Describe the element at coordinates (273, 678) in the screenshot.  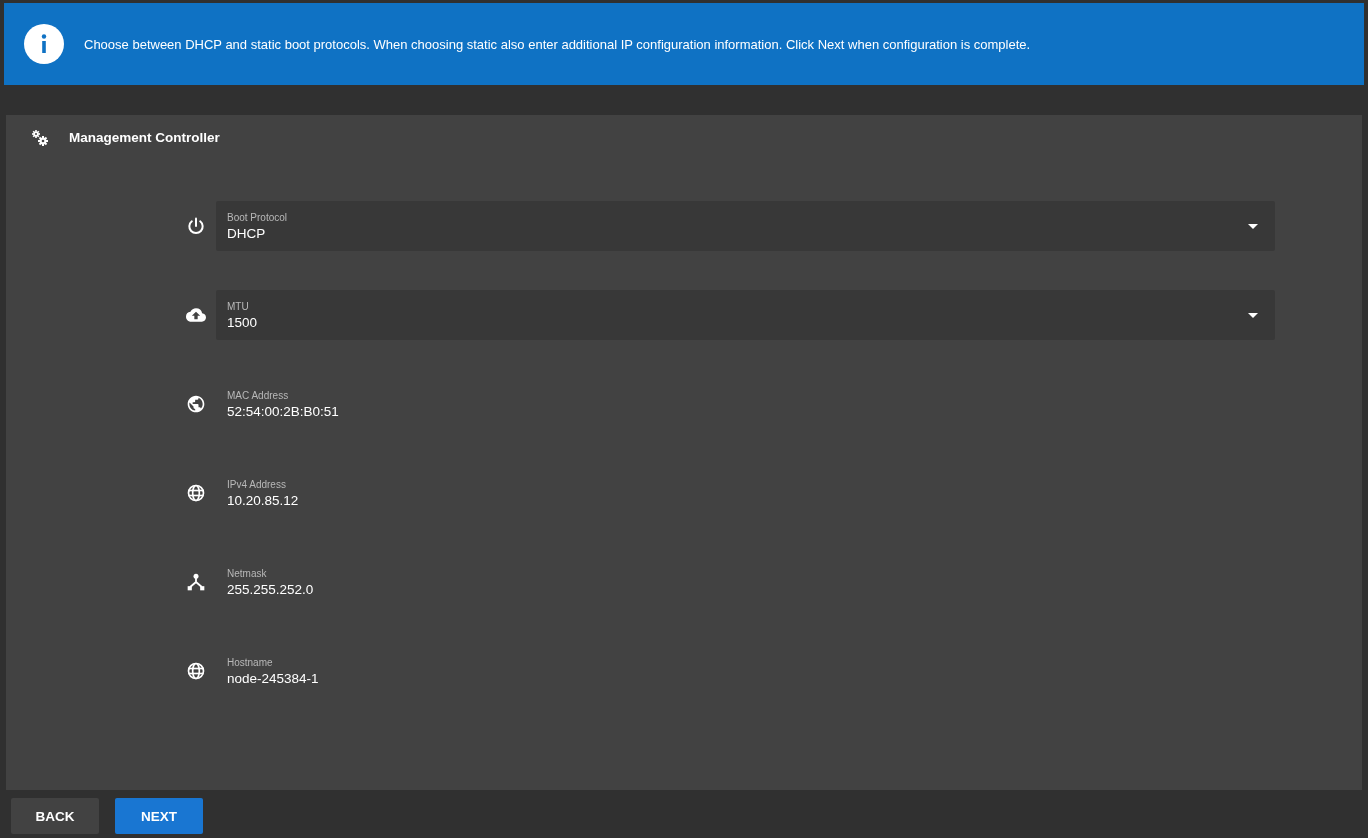
I see `field-value: node-245384-1` at that location.